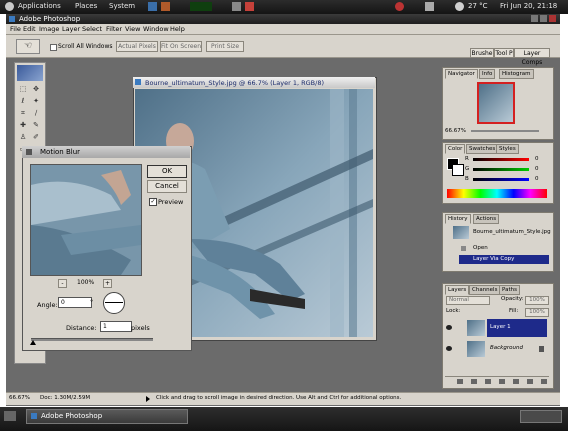 The width and height of the screenshot is (568, 431). Describe the element at coordinates (504, 53) in the screenshot. I see `tool-presets-well: Tool P` at that location.